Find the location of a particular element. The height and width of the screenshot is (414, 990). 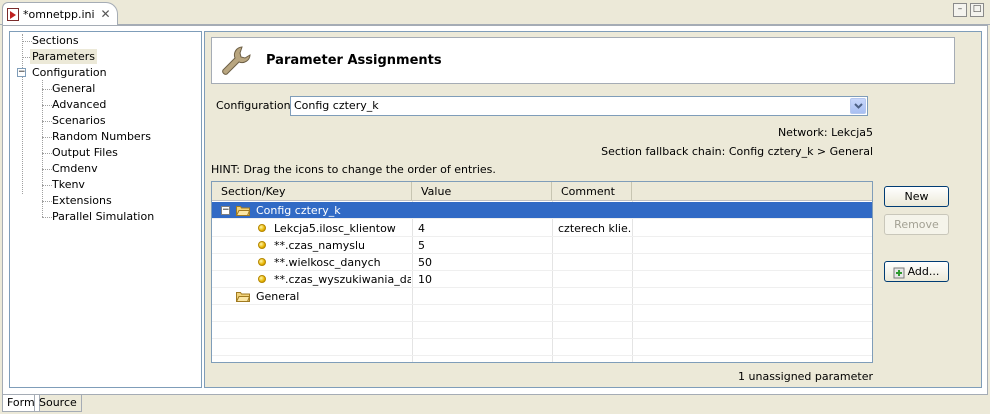

row-key: **.czas_namyslu is located at coordinates (319, 245).